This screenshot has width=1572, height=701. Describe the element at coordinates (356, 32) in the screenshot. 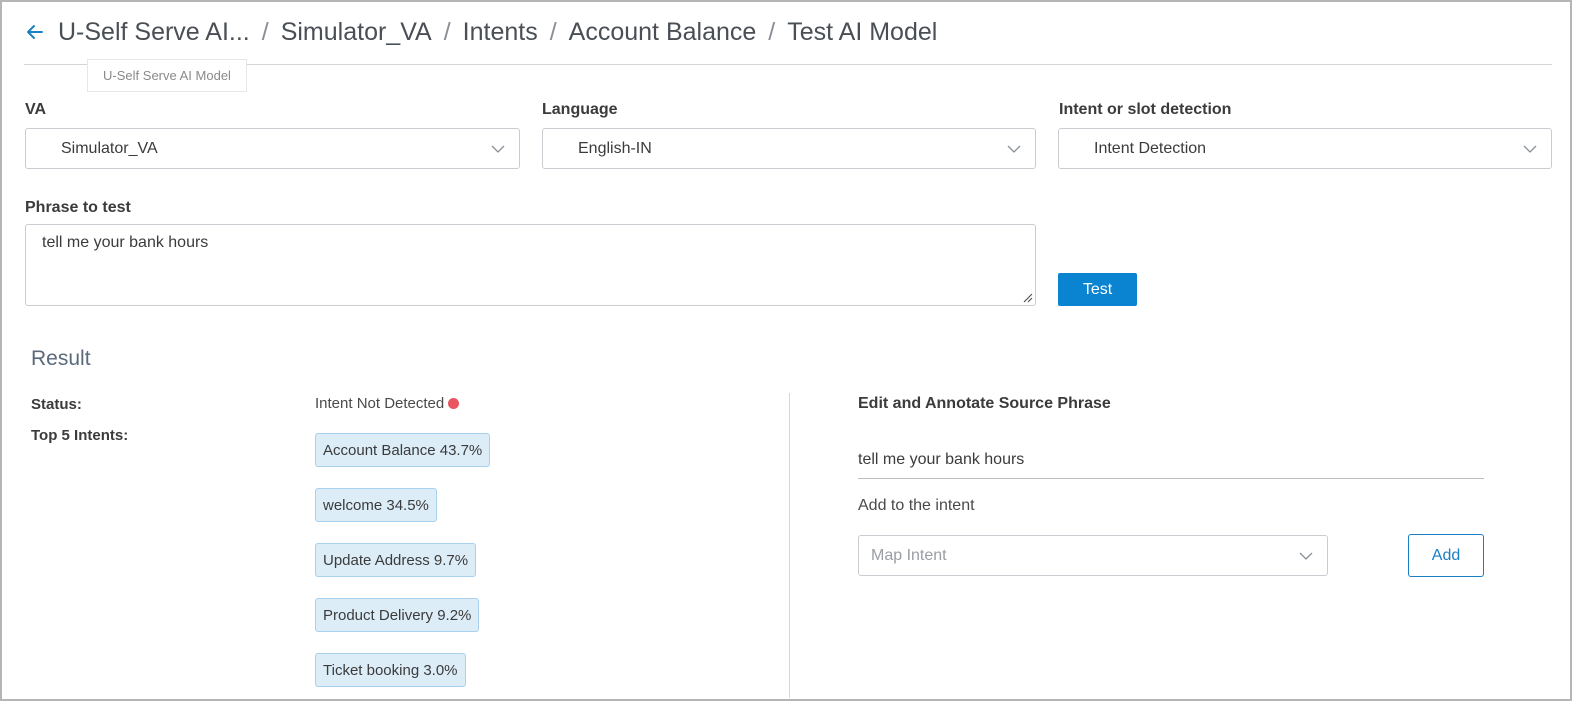

I see `breadcrumb-item-va: Simulator_VA` at that location.